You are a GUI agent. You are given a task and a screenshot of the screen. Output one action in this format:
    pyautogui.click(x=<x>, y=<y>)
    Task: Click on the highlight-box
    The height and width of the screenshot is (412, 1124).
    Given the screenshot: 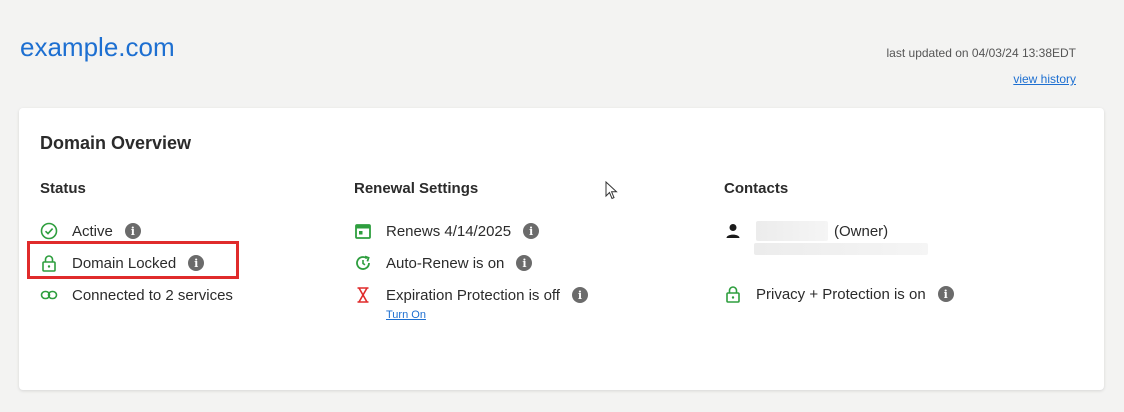 What is the action you would take?
    pyautogui.click(x=133, y=260)
    